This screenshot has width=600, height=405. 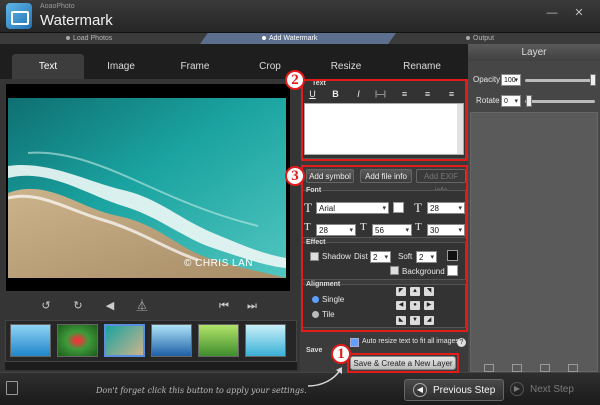 I want to click on next-step-button: ▶ Next Step, so click(x=553, y=390).